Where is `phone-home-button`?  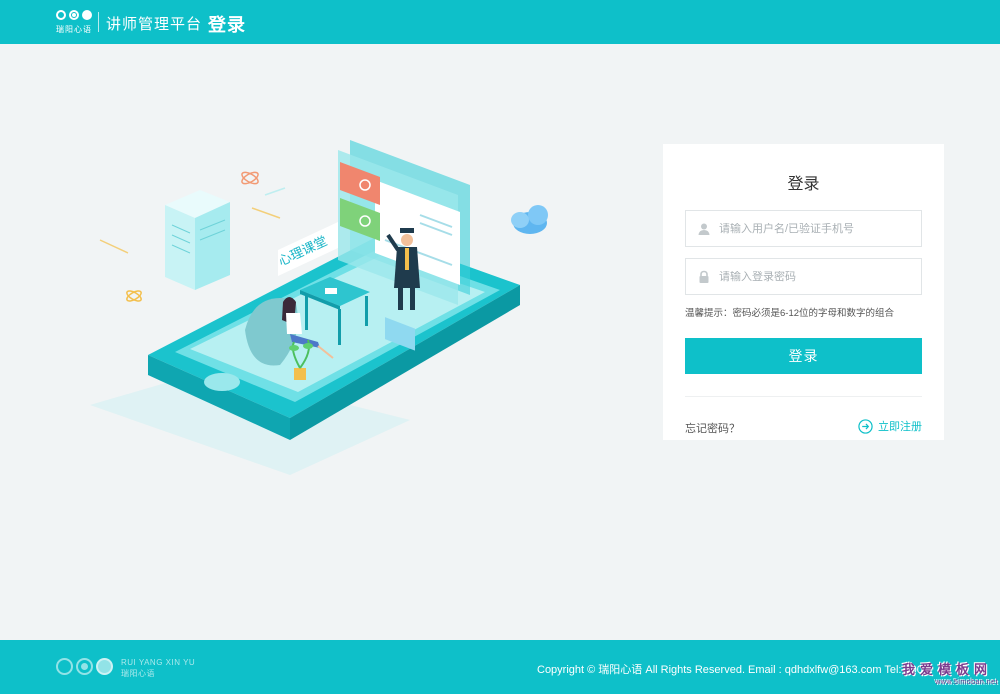
phone-home-button is located at coordinates (222, 382).